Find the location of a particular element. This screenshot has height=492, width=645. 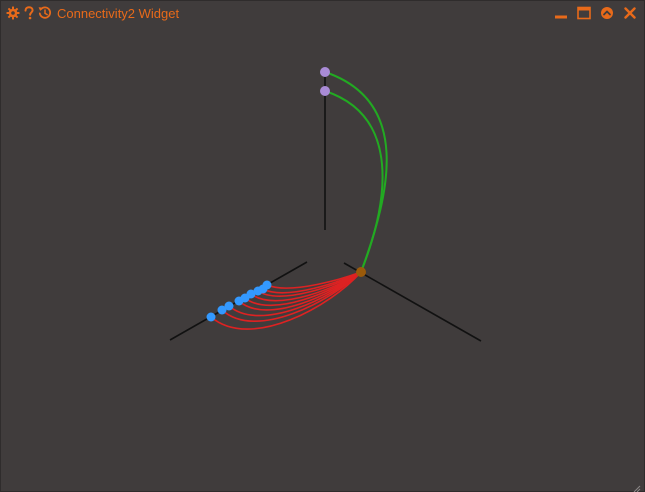

close-icon is located at coordinates (629, 12).